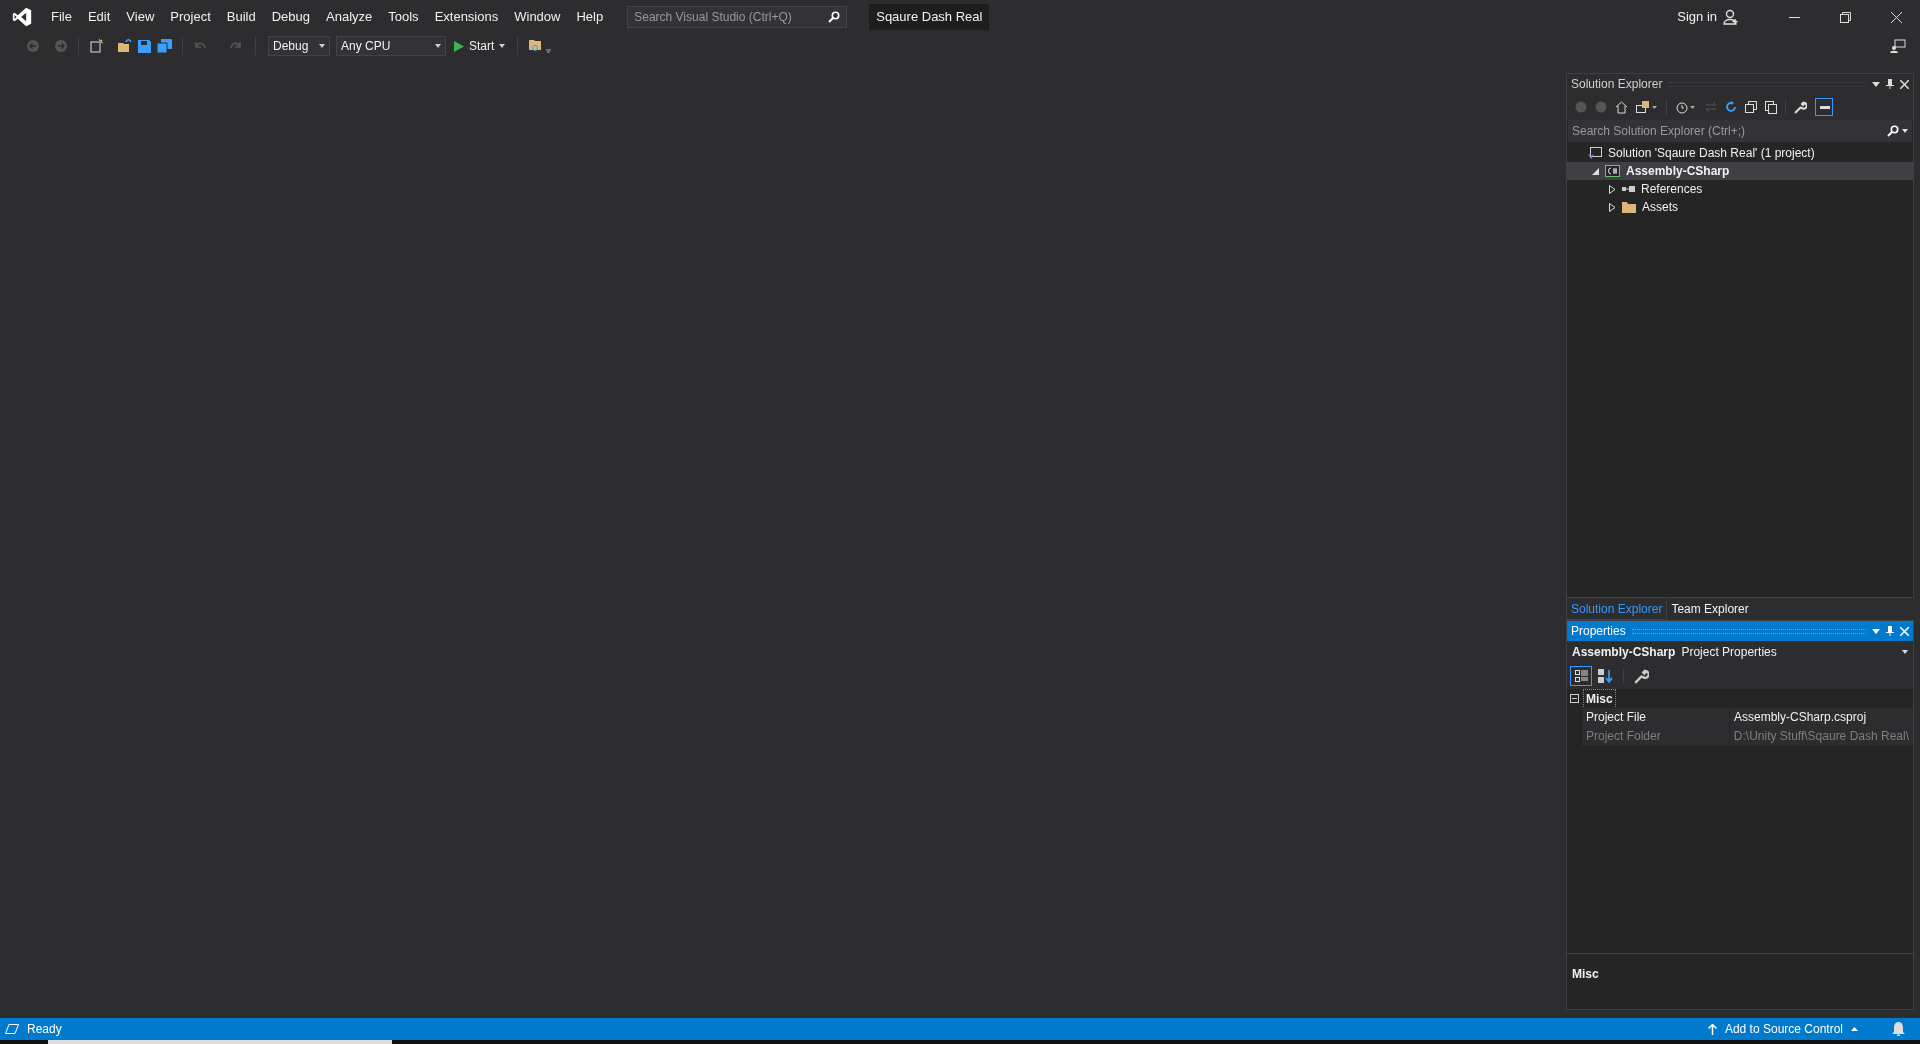  I want to click on status-icon, so click(12, 1029).